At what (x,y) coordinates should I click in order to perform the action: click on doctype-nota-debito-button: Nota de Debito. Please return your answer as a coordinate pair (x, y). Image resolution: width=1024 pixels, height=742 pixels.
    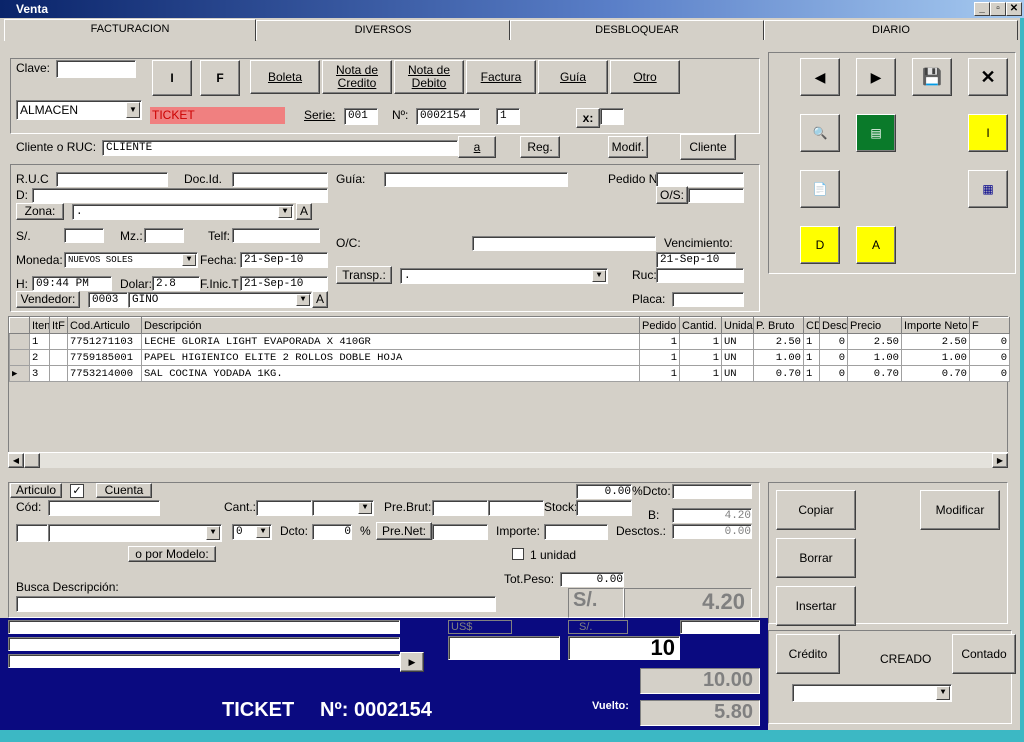
    Looking at the image, I should click on (429, 77).